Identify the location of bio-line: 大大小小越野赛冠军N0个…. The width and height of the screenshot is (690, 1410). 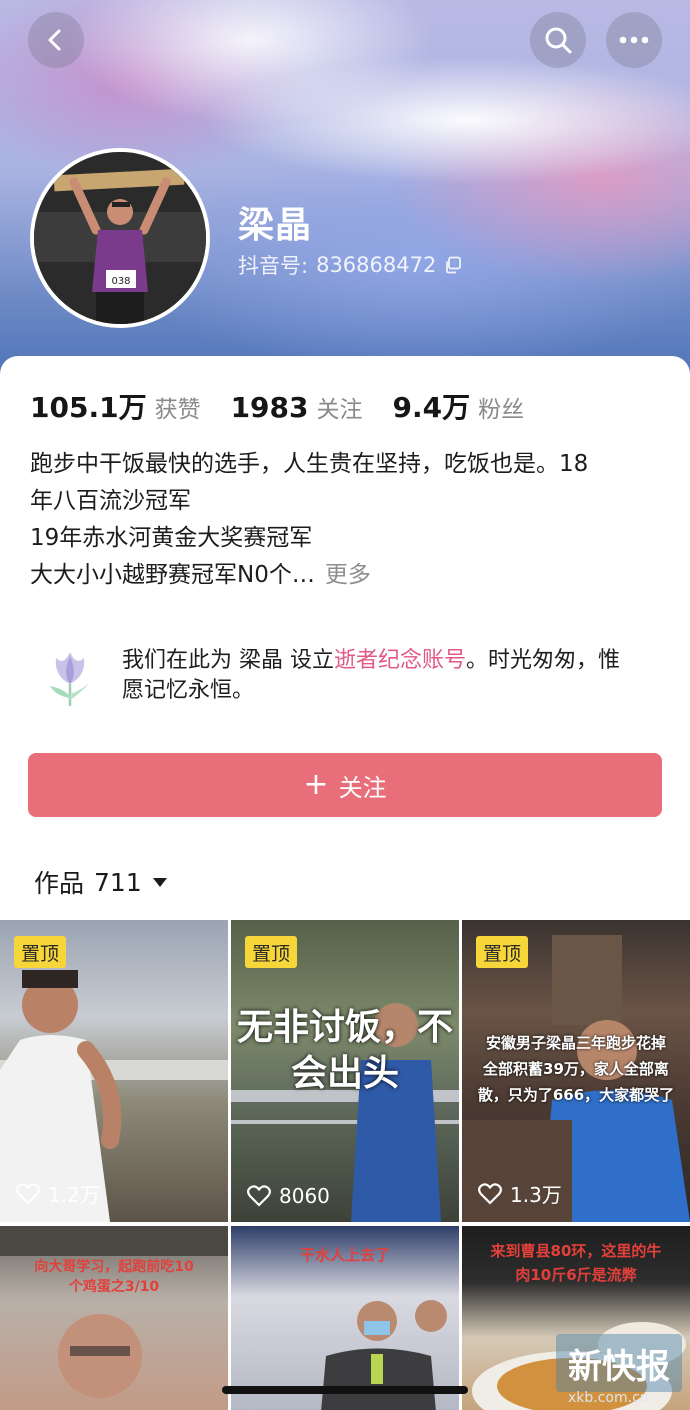
(172, 575).